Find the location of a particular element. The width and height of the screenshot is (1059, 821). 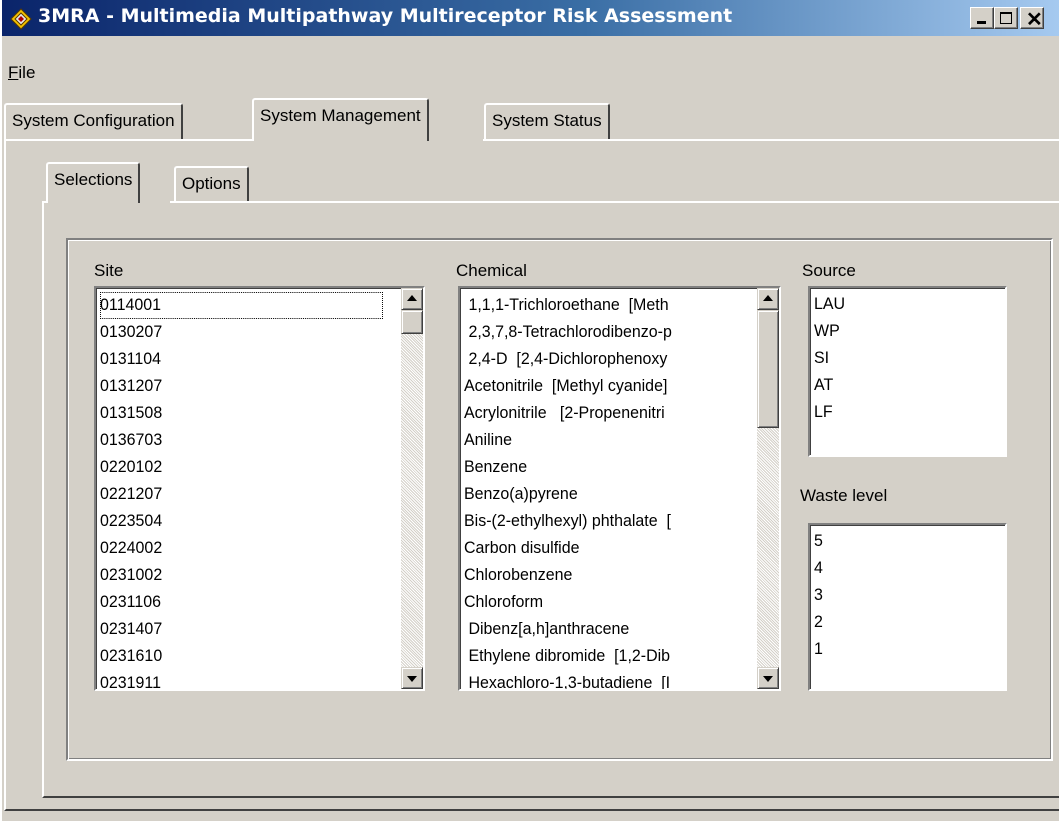

site-list-item: 0231106 is located at coordinates (241, 602).